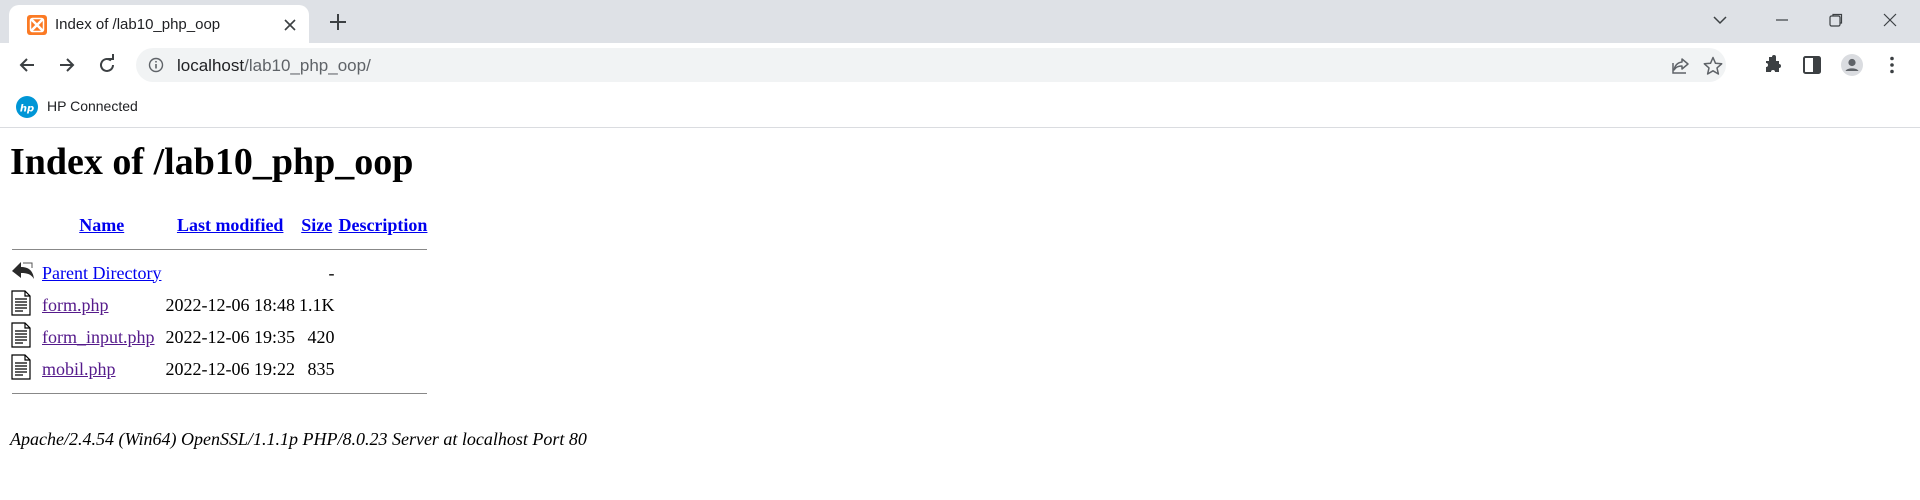 This screenshot has width=1920, height=500. I want to click on back-arrow-icon, so click(23, 270).